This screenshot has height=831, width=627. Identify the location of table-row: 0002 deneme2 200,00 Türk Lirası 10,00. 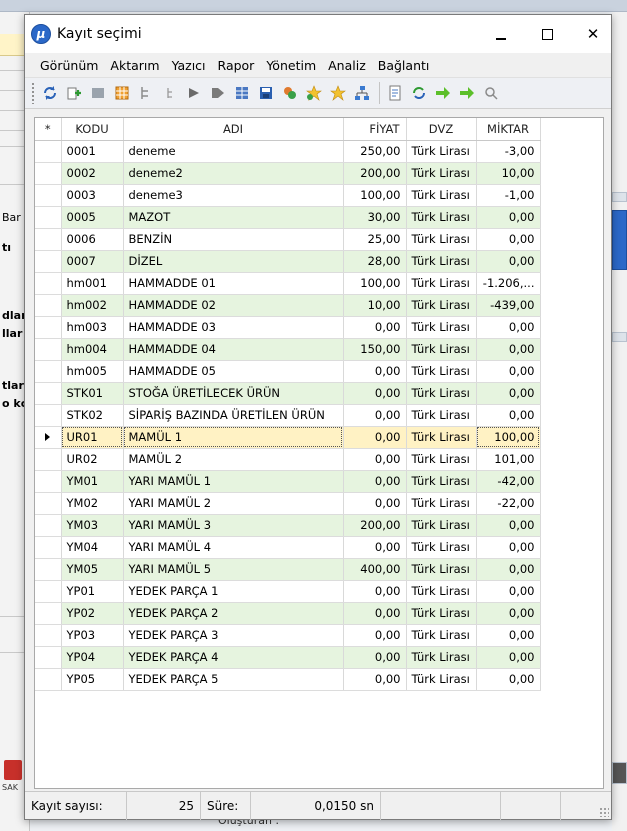
(288, 173).